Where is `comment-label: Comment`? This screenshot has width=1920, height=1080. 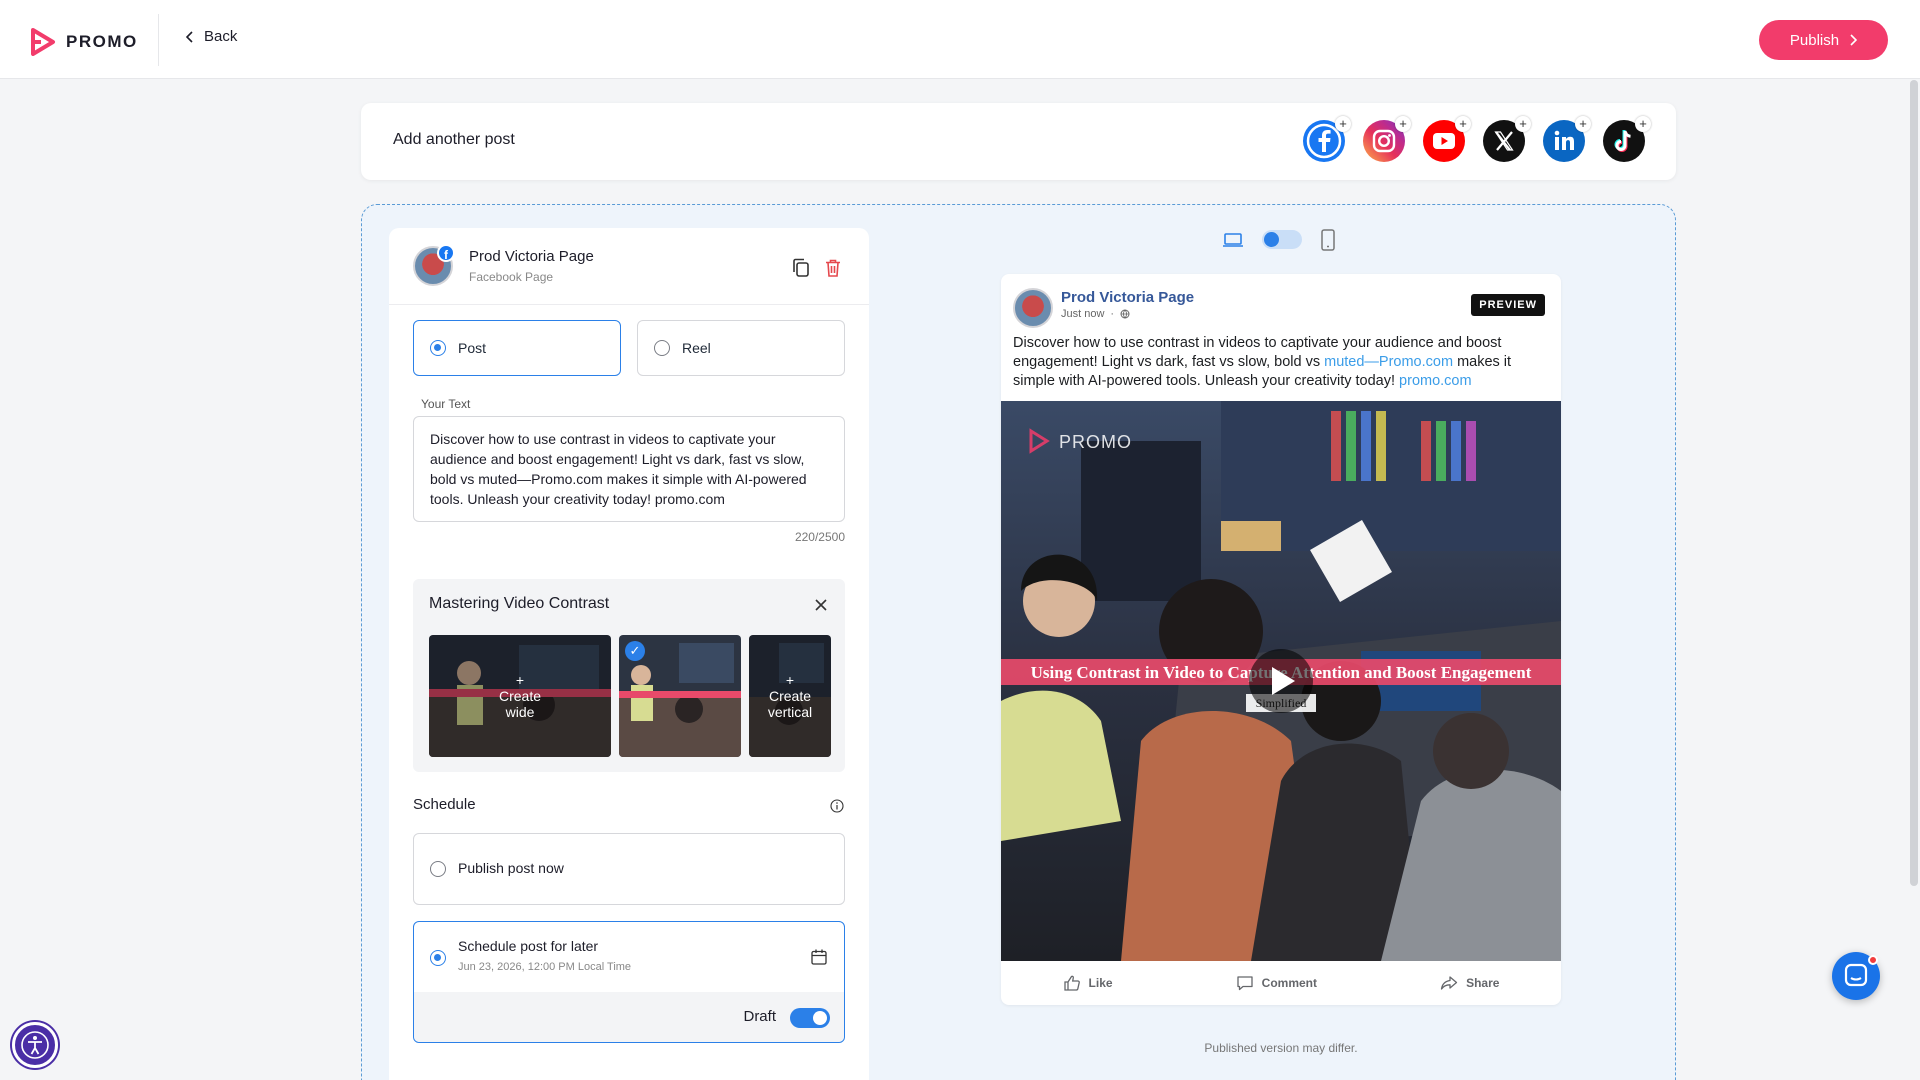 comment-label: Comment is located at coordinates (1289, 983).